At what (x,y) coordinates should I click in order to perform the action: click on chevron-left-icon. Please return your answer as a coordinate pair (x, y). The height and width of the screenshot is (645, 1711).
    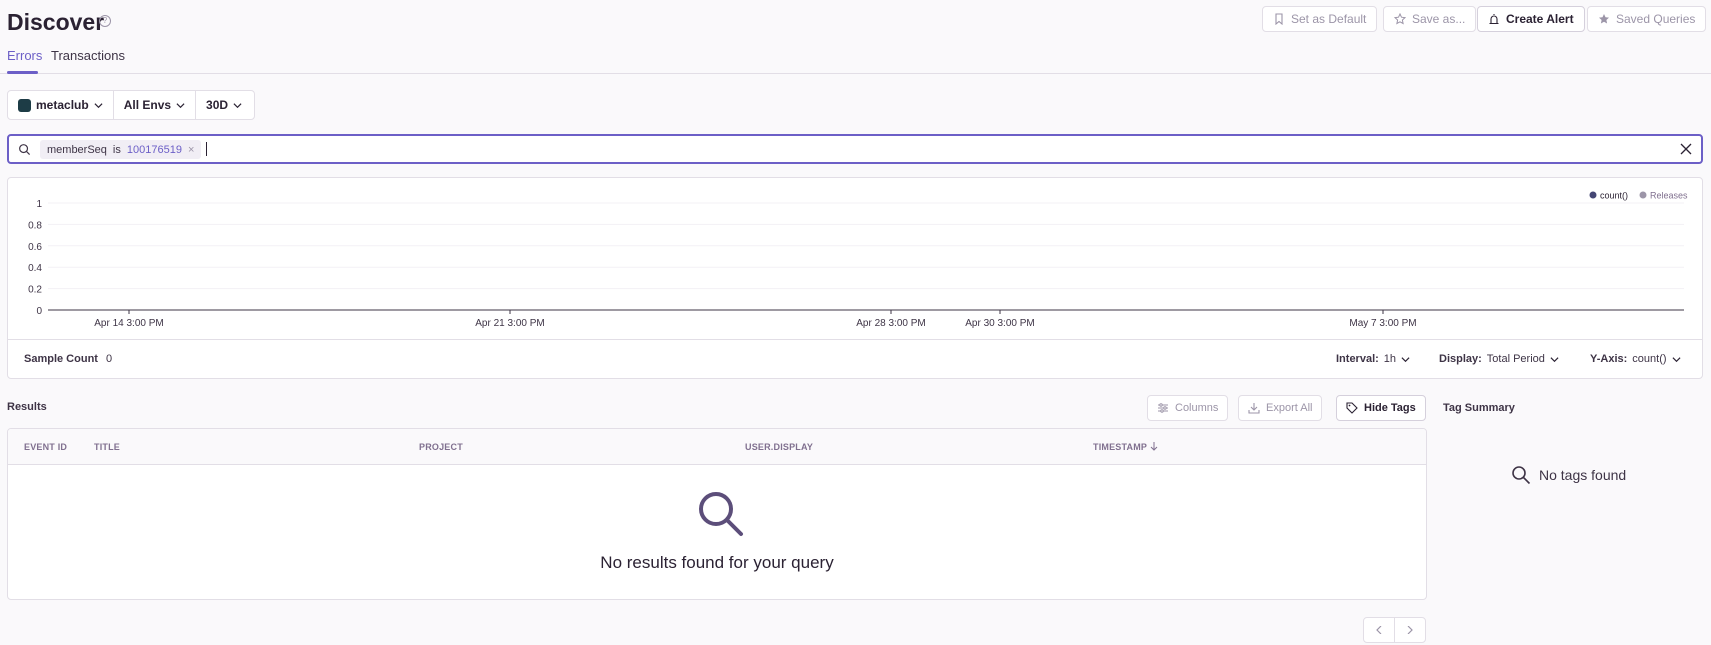
    Looking at the image, I should click on (1379, 630).